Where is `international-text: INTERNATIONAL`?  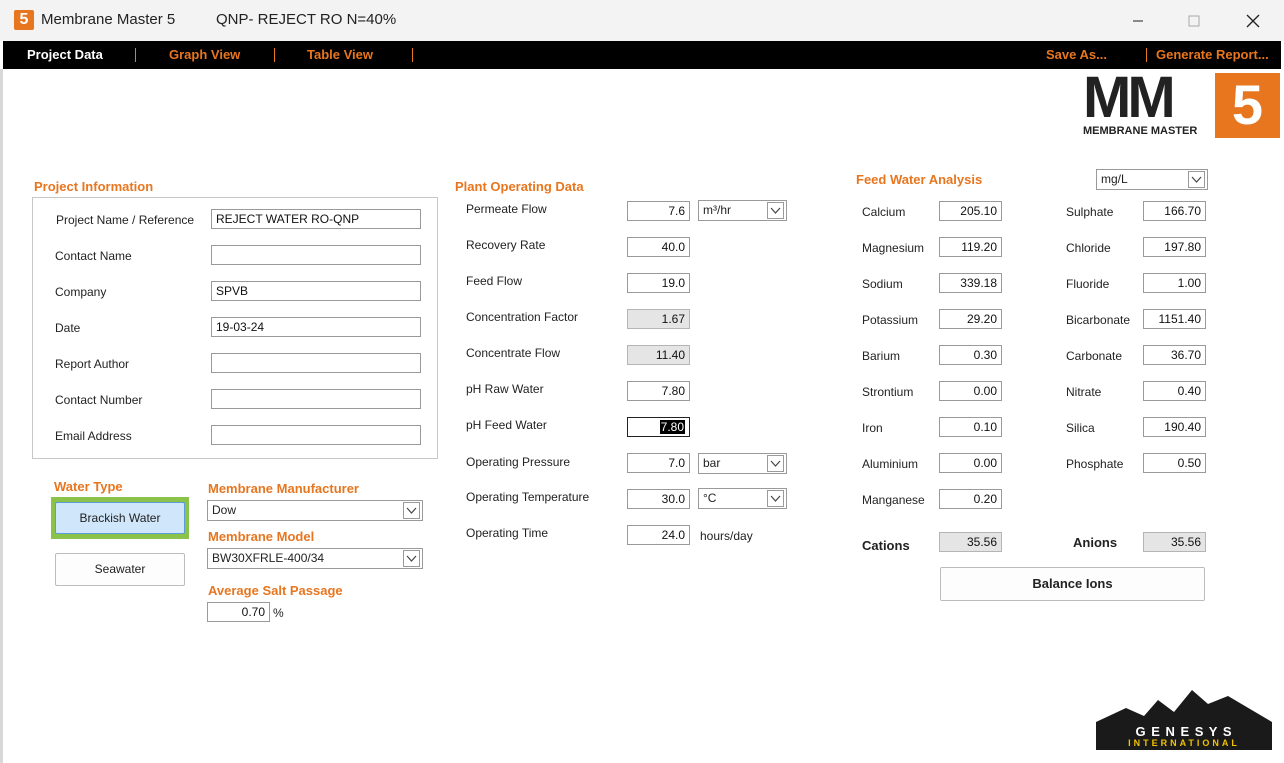
international-text: INTERNATIONAL is located at coordinates (1184, 743).